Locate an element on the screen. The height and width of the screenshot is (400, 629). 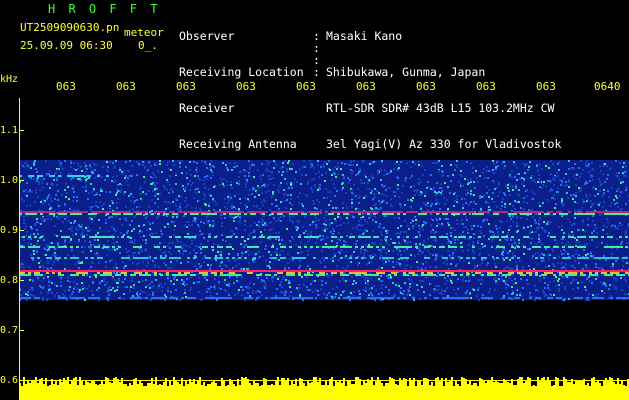
y-tick: 0.9 is located at coordinates (9, 230).